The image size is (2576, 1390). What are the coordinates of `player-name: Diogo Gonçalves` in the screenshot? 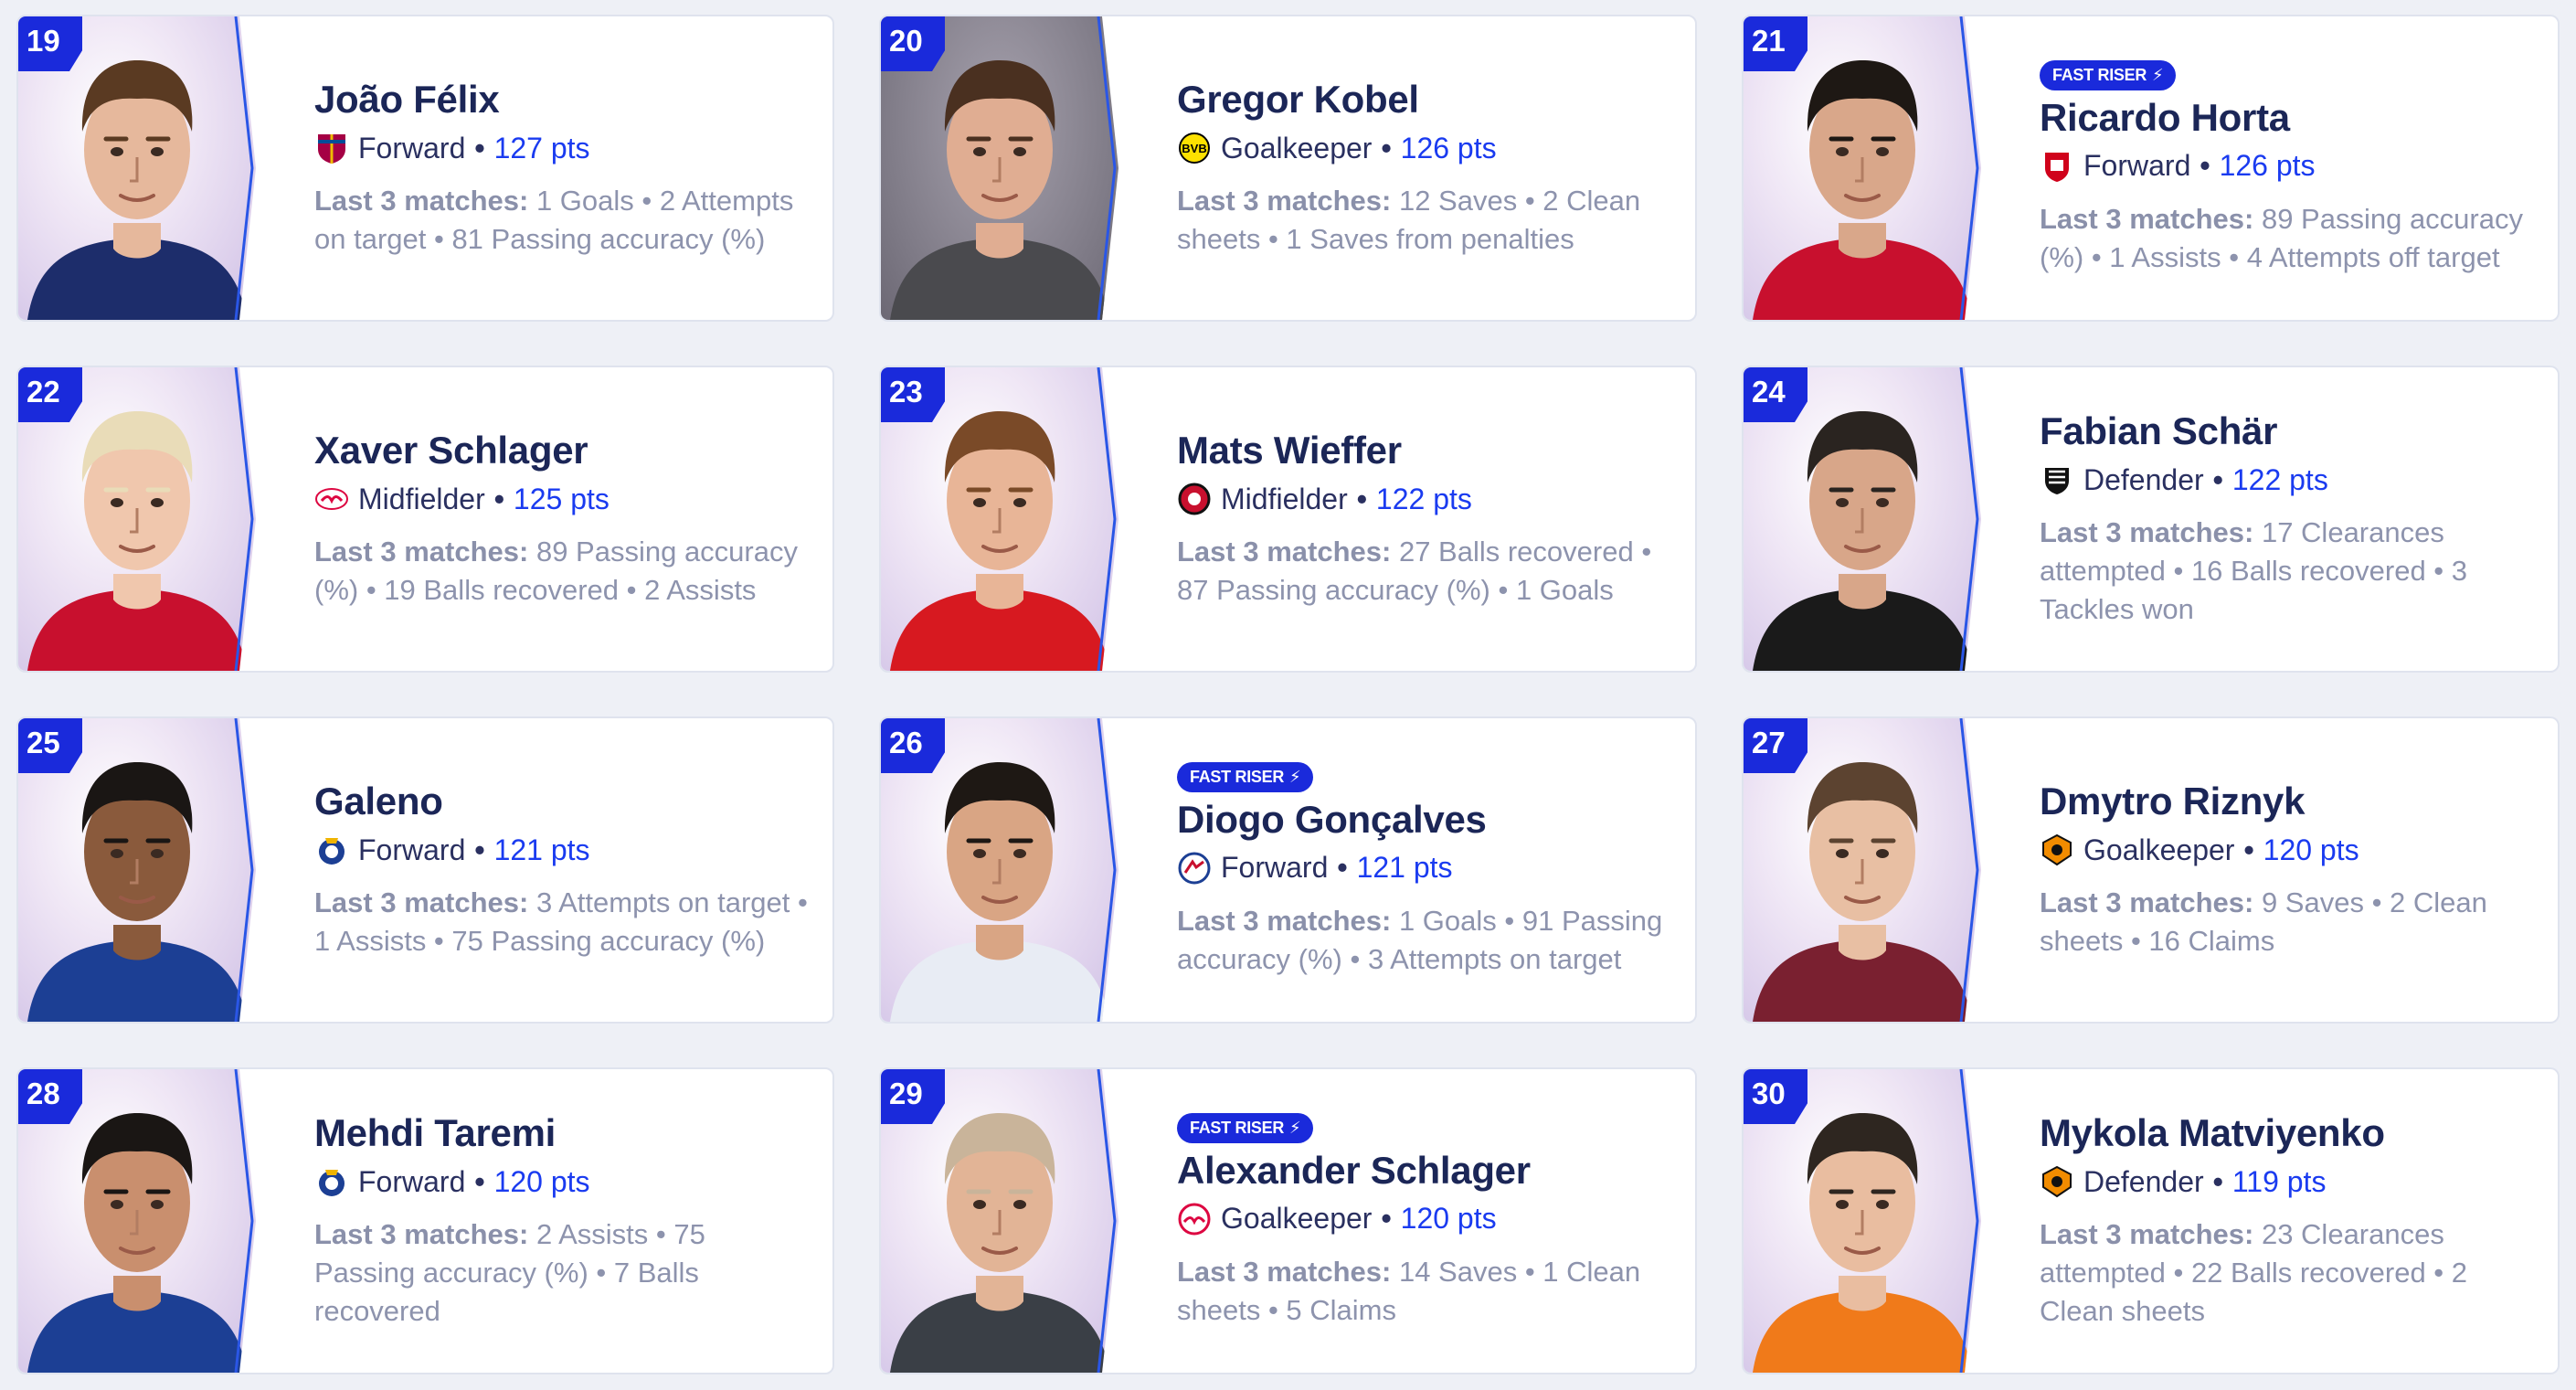 It's located at (1425, 820).